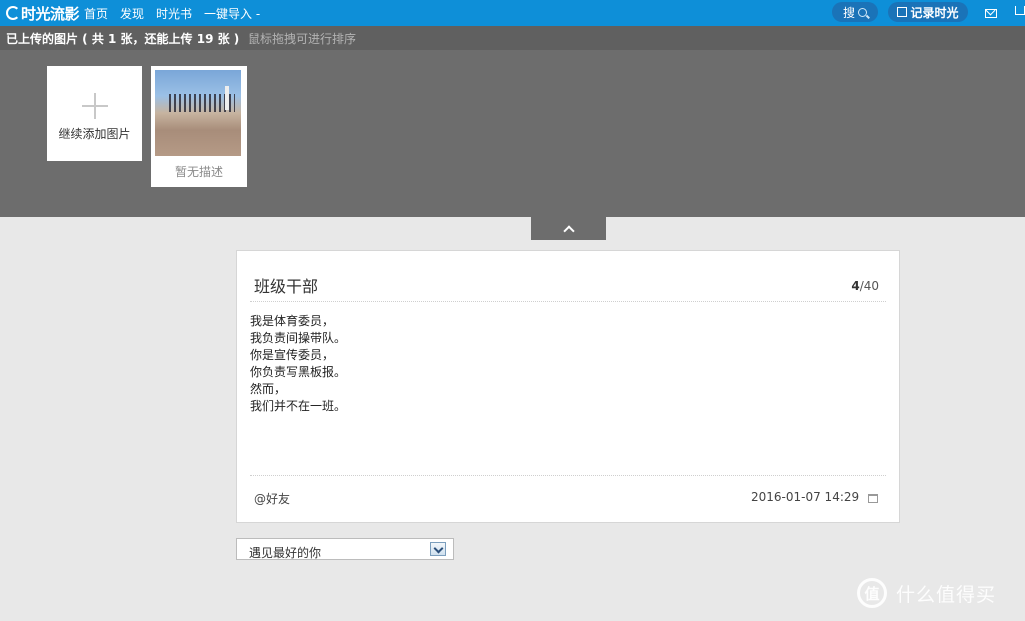  I want to click on logo-text: 时光流影, so click(50, 13).